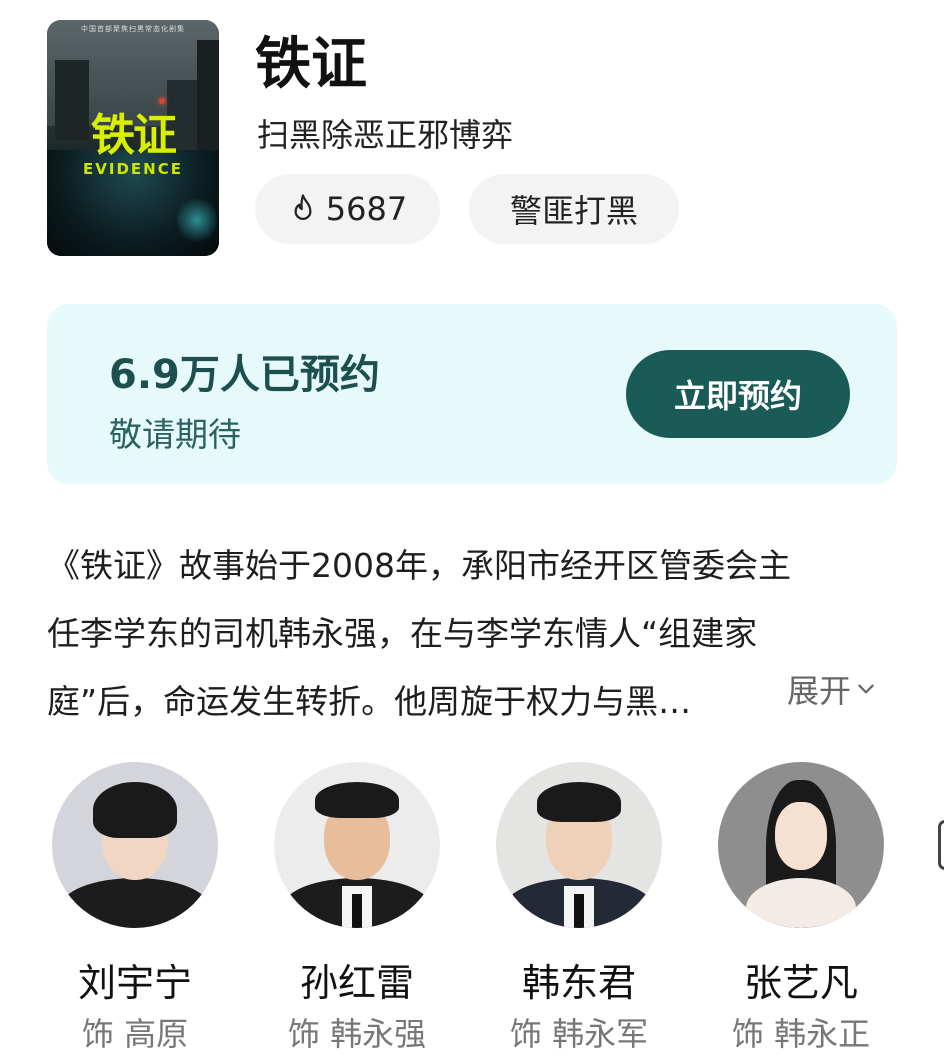 This screenshot has height=1059, width=944. I want to click on cast-member: 张艺凡 饰 韩永正, so click(801, 908).